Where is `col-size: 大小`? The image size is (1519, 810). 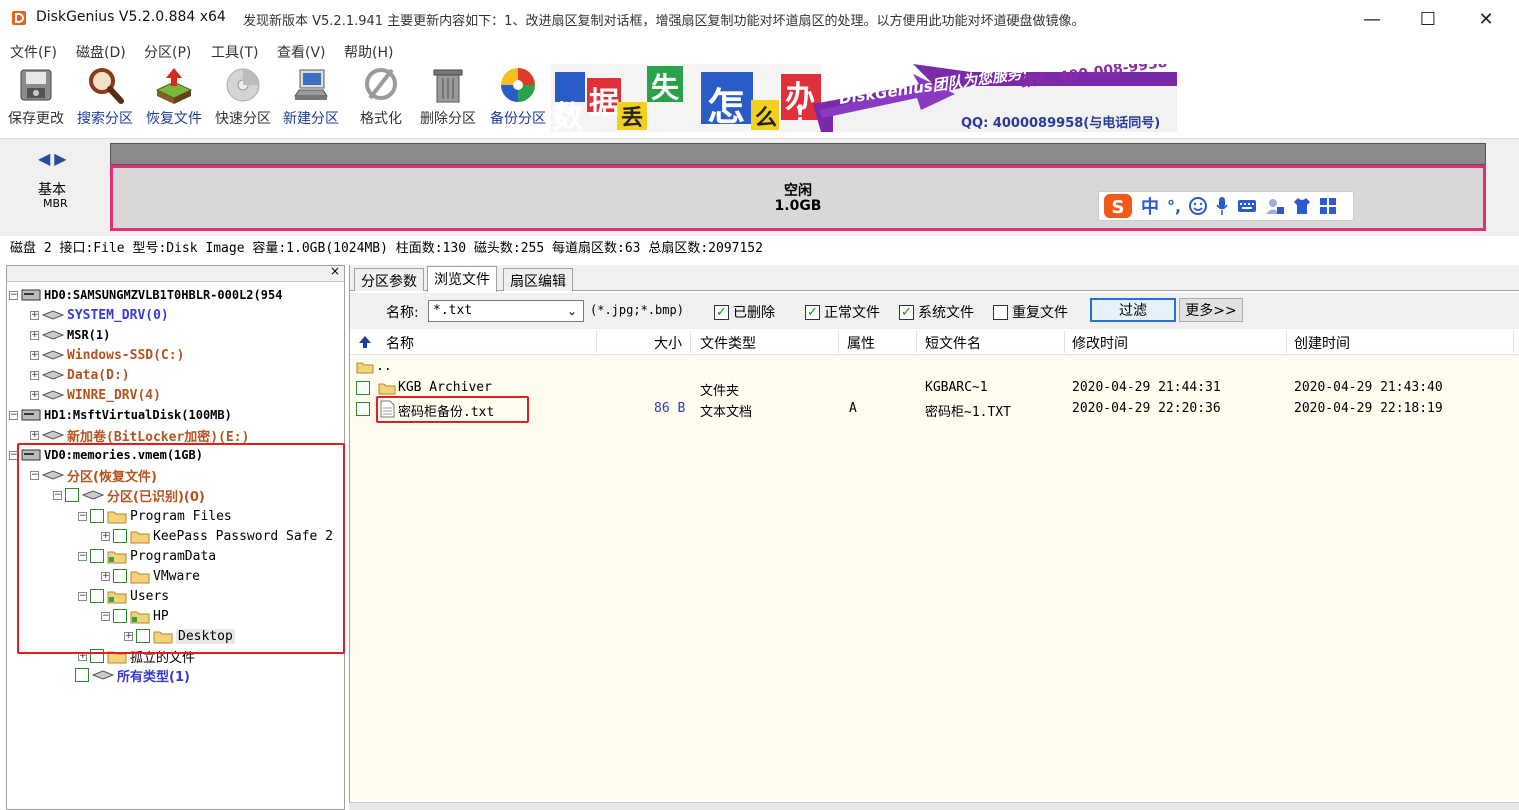 col-size: 大小 is located at coordinates (668, 343).